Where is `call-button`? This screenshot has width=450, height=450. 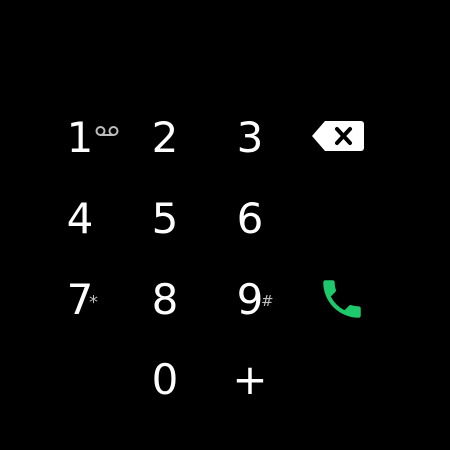
call-button is located at coordinates (342, 301).